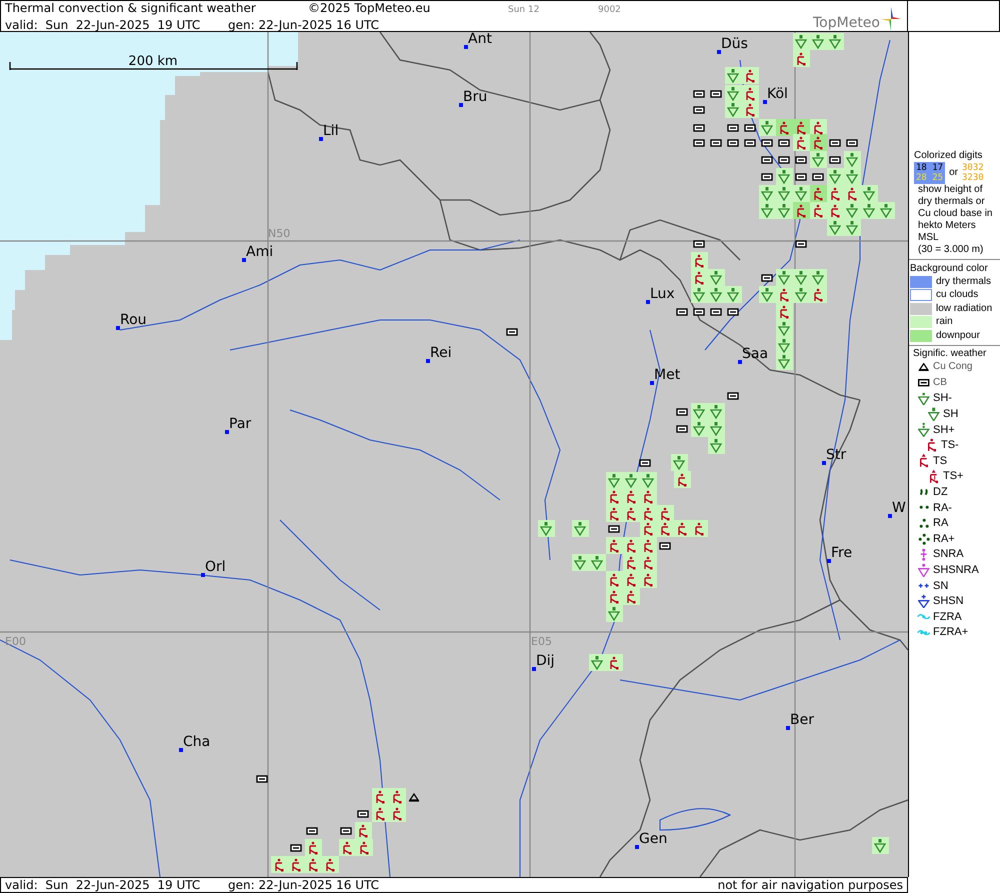  Describe the element at coordinates (964, 282) in the screenshot. I see `legend-label: dry thermals` at that location.